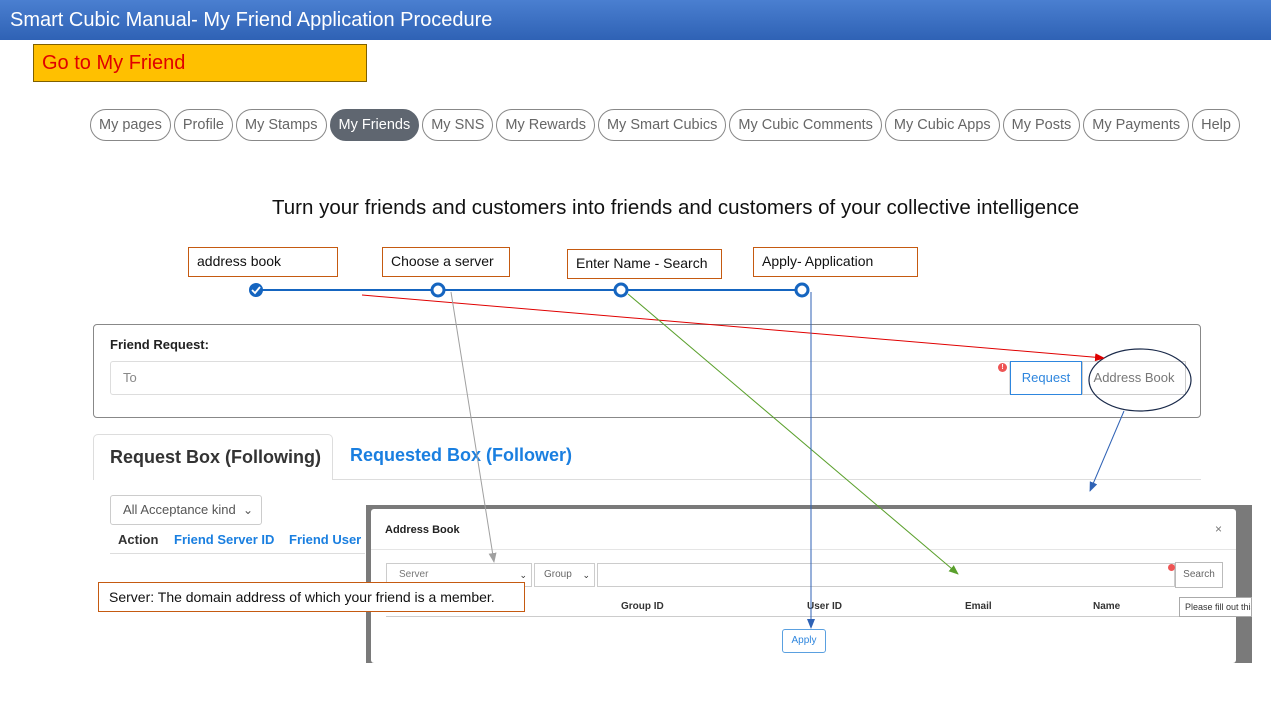  What do you see at coordinates (1216, 125) in the screenshot?
I see `nav-help: Help` at bounding box center [1216, 125].